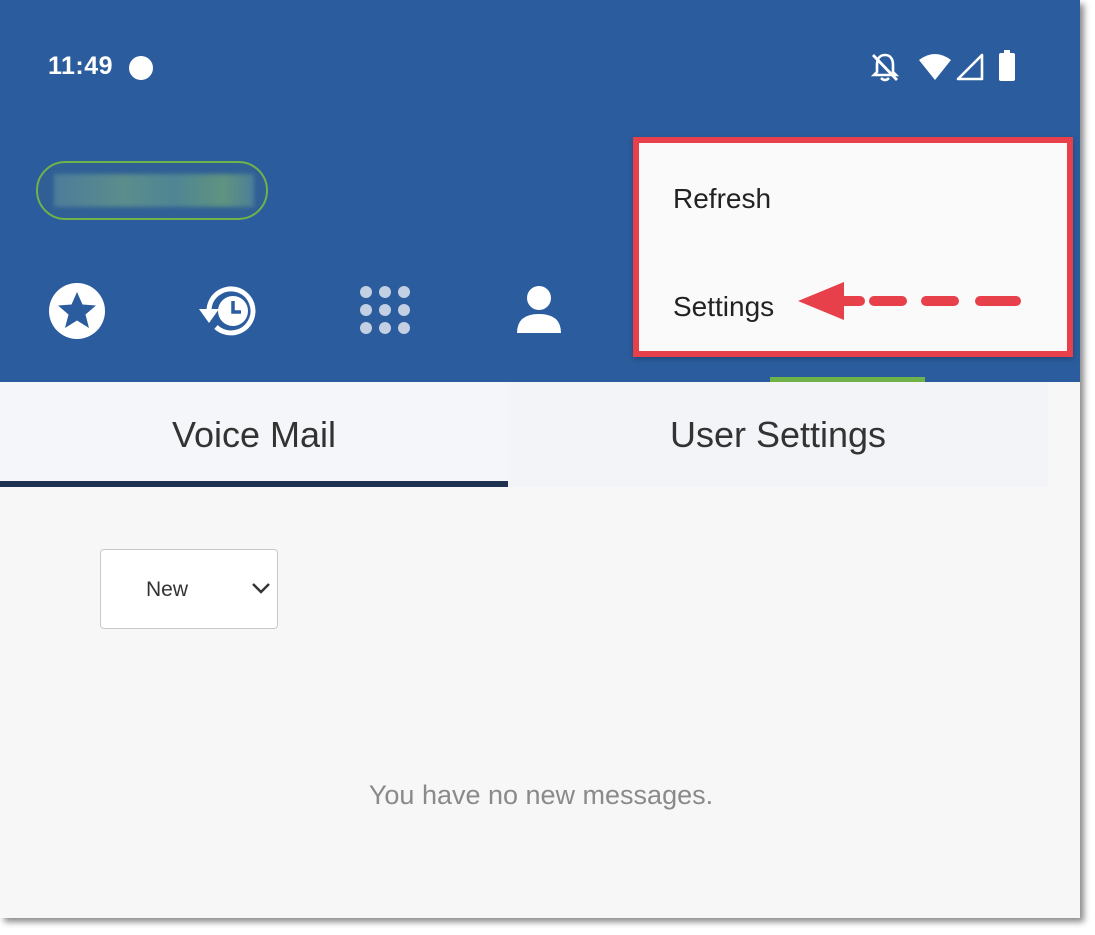  I want to click on chevron-down-icon, so click(261, 588).